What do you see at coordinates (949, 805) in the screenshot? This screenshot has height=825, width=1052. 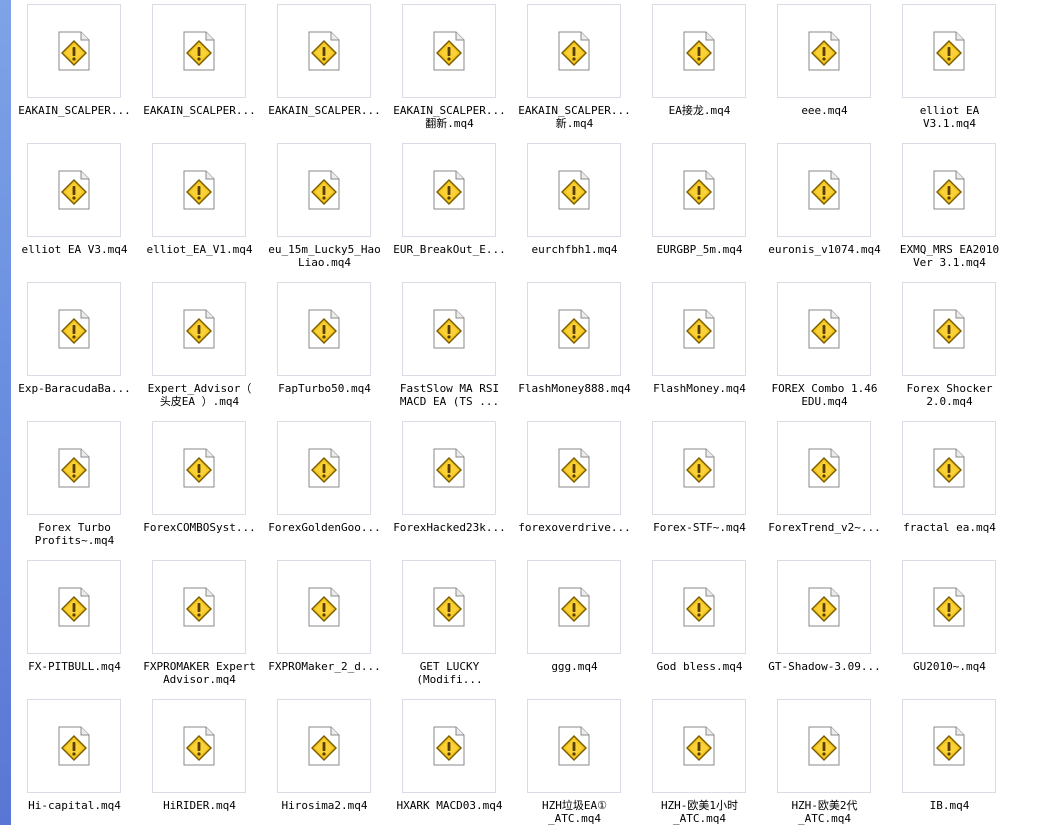 I see `file-name-label: IB.mq4` at bounding box center [949, 805].